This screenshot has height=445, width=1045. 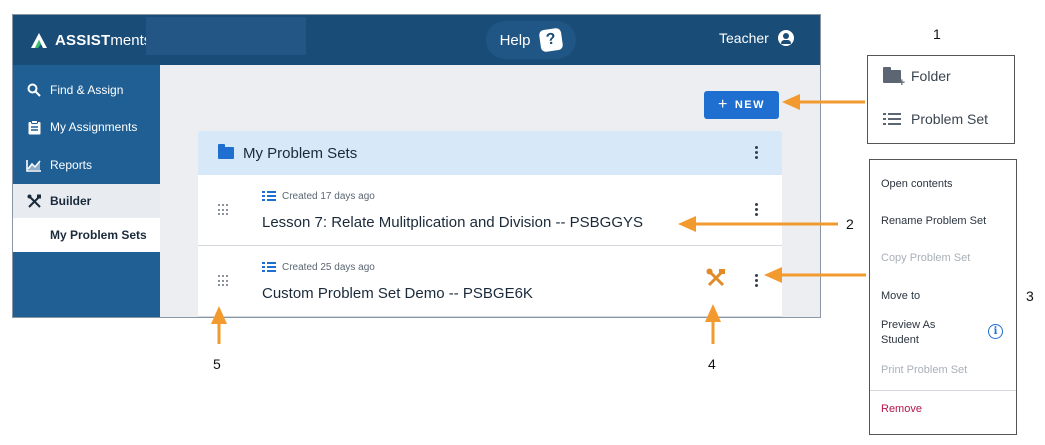 I want to click on callout-number-4: 4, so click(x=712, y=364).